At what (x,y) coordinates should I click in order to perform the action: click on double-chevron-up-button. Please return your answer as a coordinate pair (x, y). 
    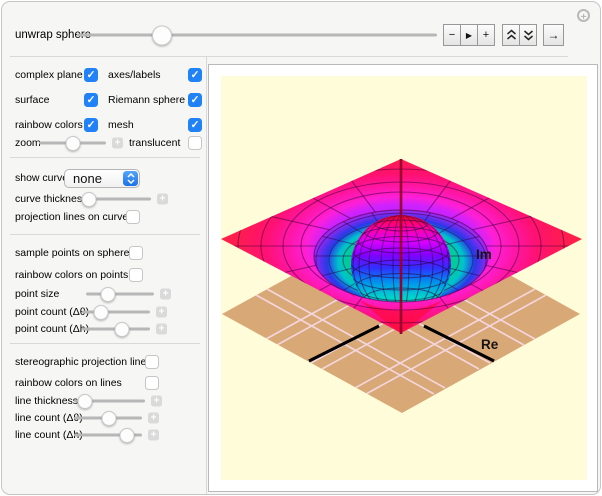
    Looking at the image, I should click on (511, 35).